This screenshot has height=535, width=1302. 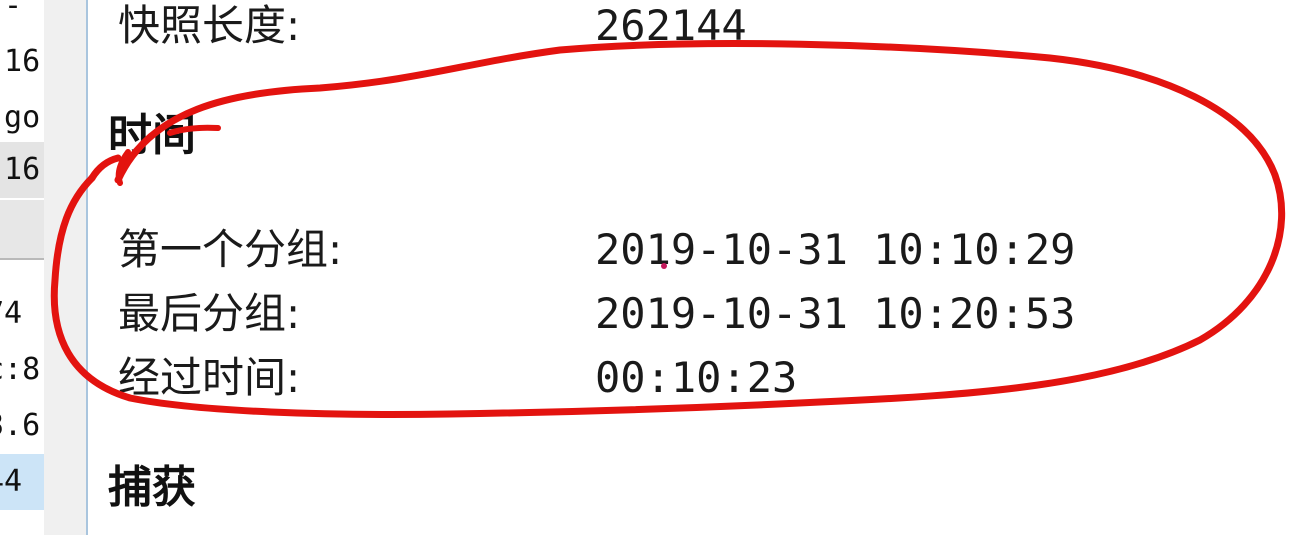 I want to click on snapshot-length-value: 262144, so click(x=671, y=25).